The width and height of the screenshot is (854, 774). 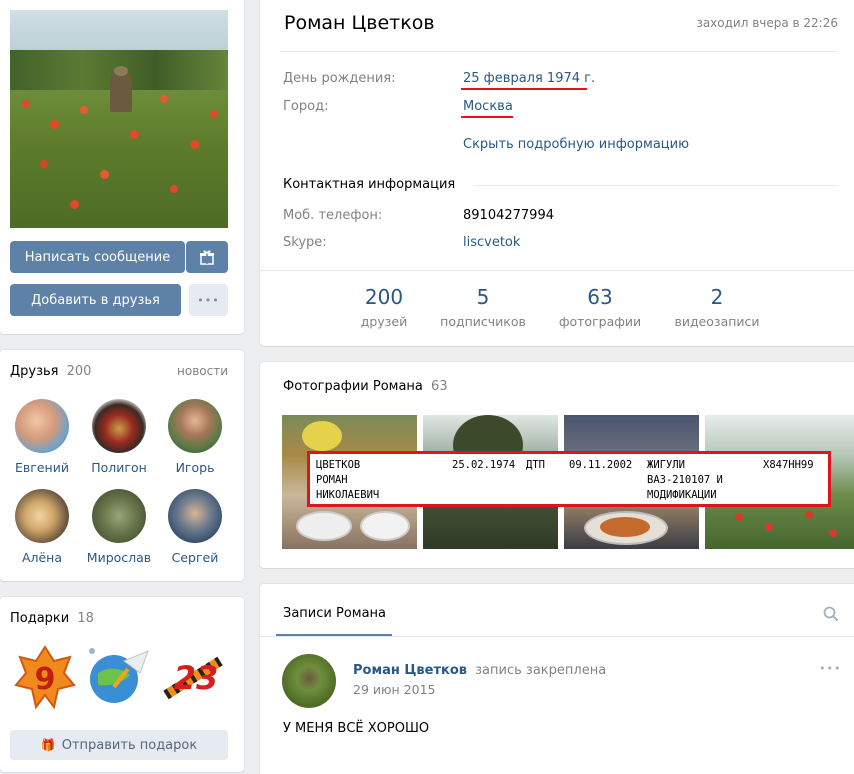 What do you see at coordinates (119, 426) in the screenshot?
I see `friend-avatar-poligon` at bounding box center [119, 426].